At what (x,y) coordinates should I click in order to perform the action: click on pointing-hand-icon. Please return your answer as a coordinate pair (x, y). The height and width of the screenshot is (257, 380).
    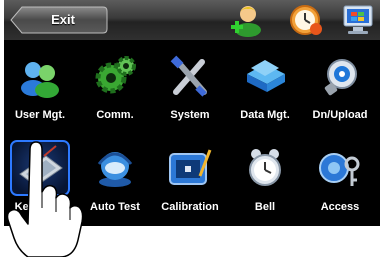
    Looking at the image, I should click on (45, 199).